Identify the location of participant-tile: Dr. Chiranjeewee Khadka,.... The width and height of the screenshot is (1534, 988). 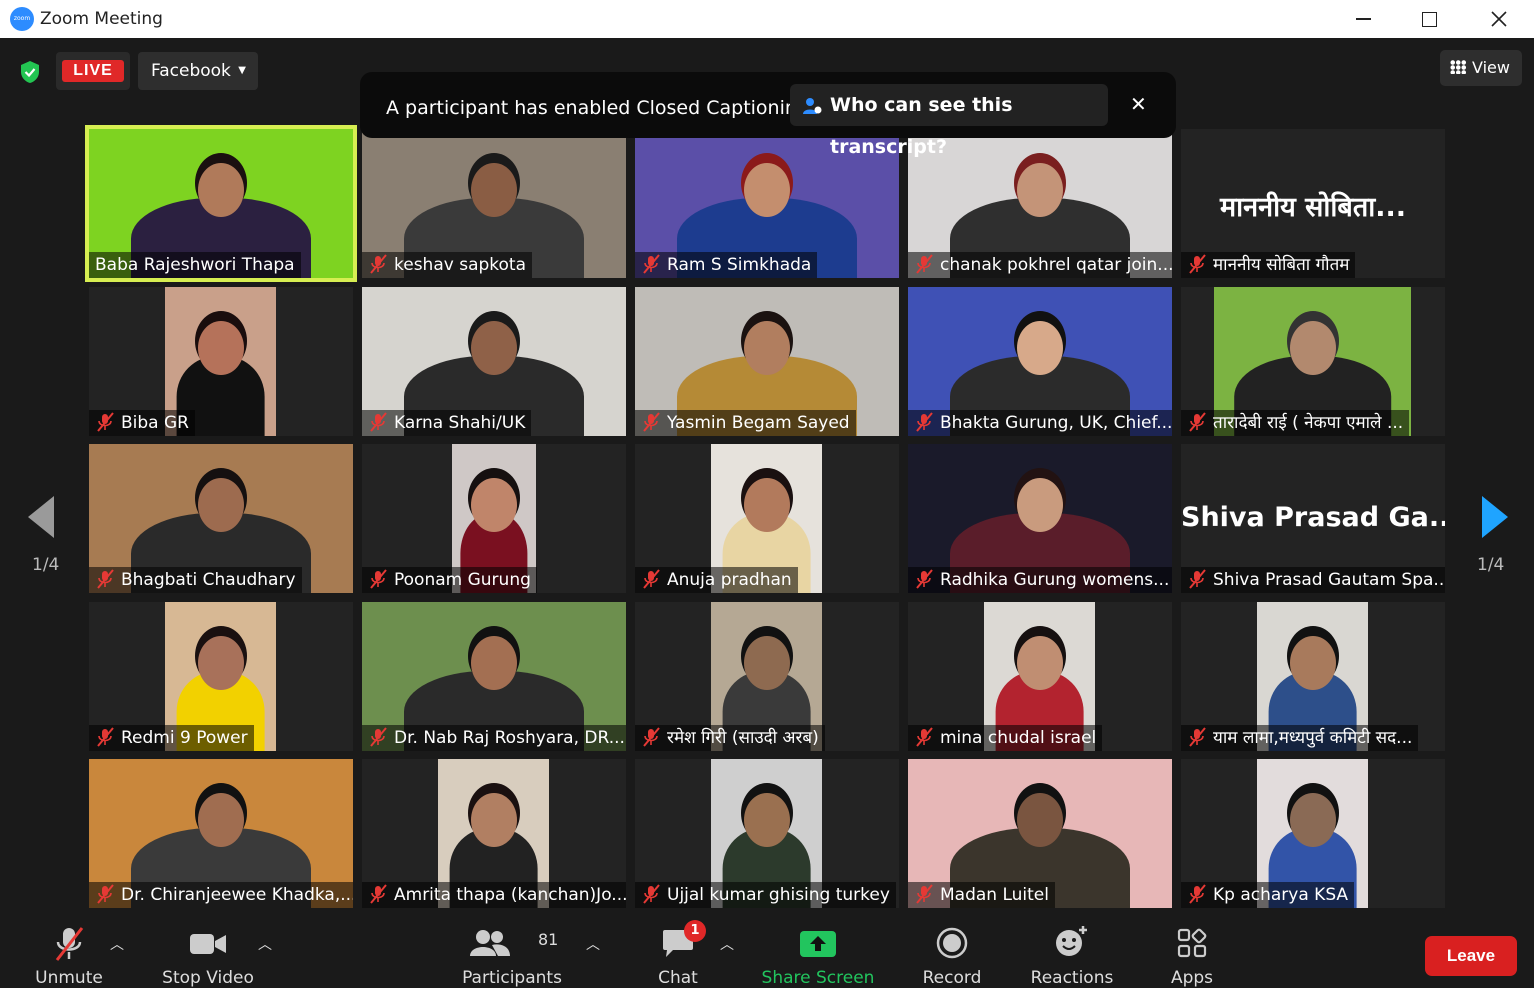
(221, 833).